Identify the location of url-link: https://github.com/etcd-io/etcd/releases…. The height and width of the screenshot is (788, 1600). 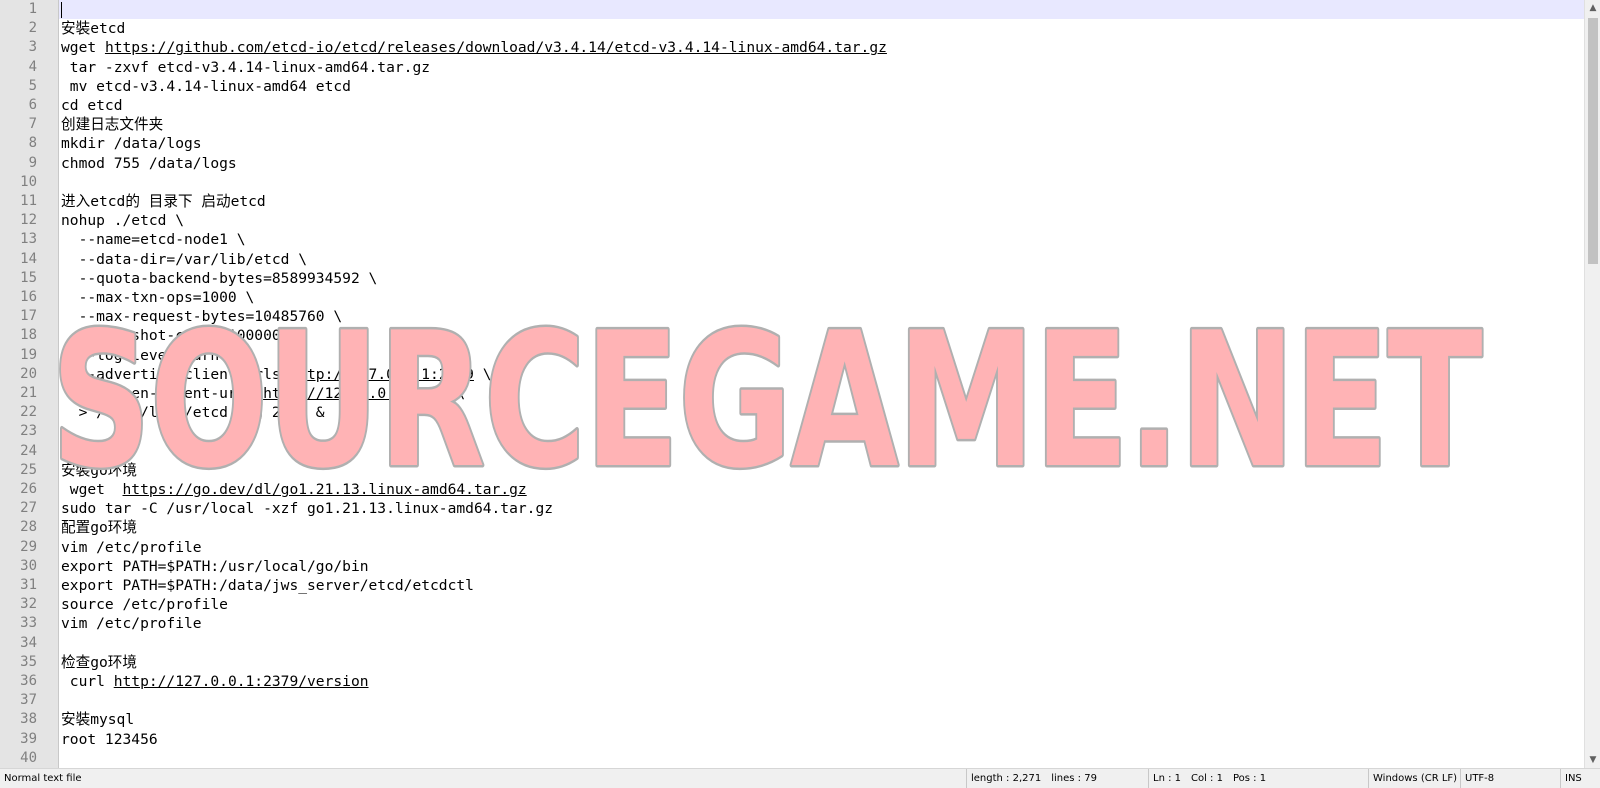
(496, 47).